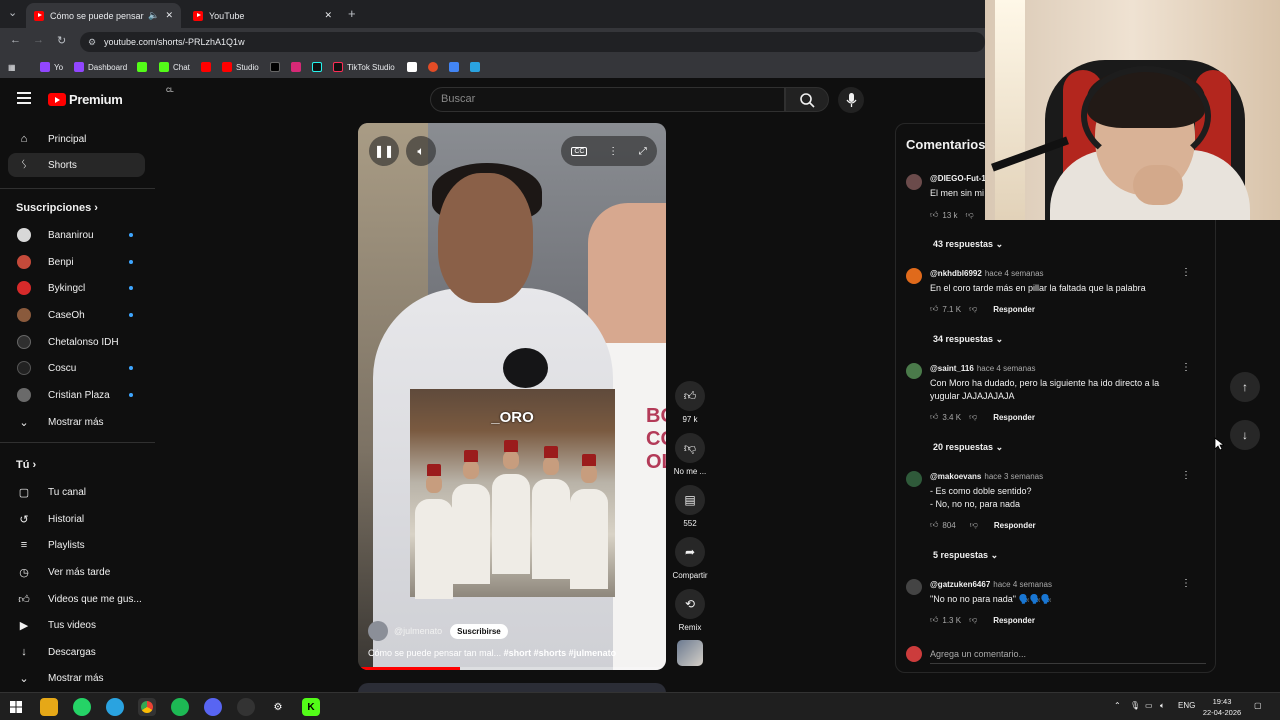  What do you see at coordinates (421, 151) in the screenshot?
I see `volume-button: 🔈︎` at bounding box center [421, 151].